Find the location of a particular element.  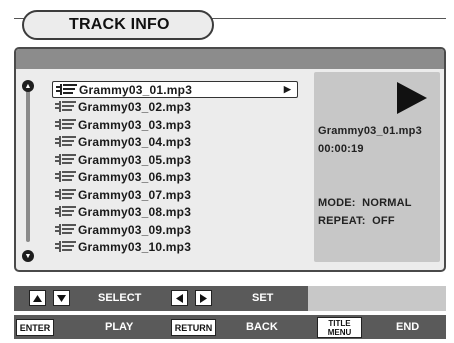

play-indicator-icon: ▶ is located at coordinates (287, 89).